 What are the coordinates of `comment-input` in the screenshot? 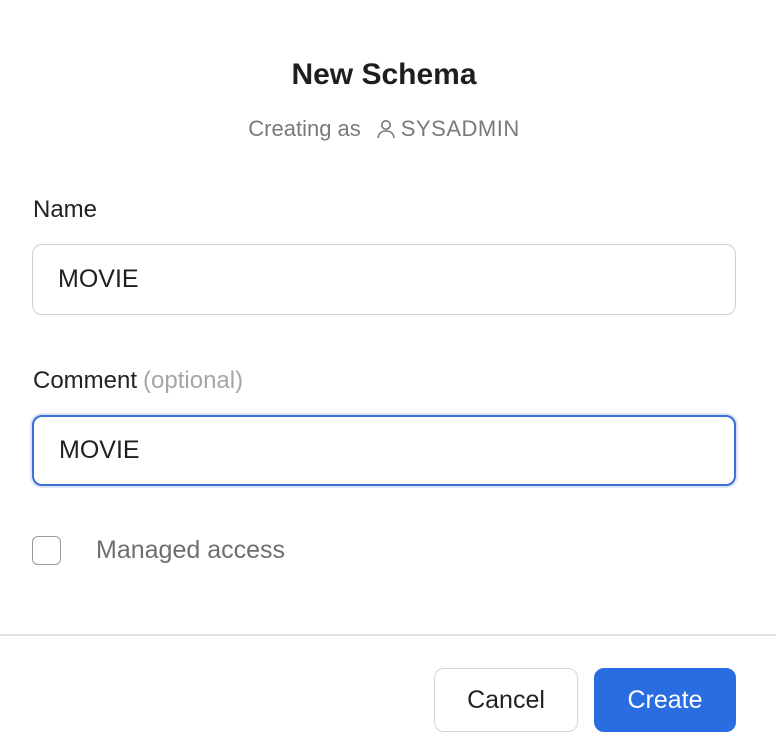 It's located at (384, 450).